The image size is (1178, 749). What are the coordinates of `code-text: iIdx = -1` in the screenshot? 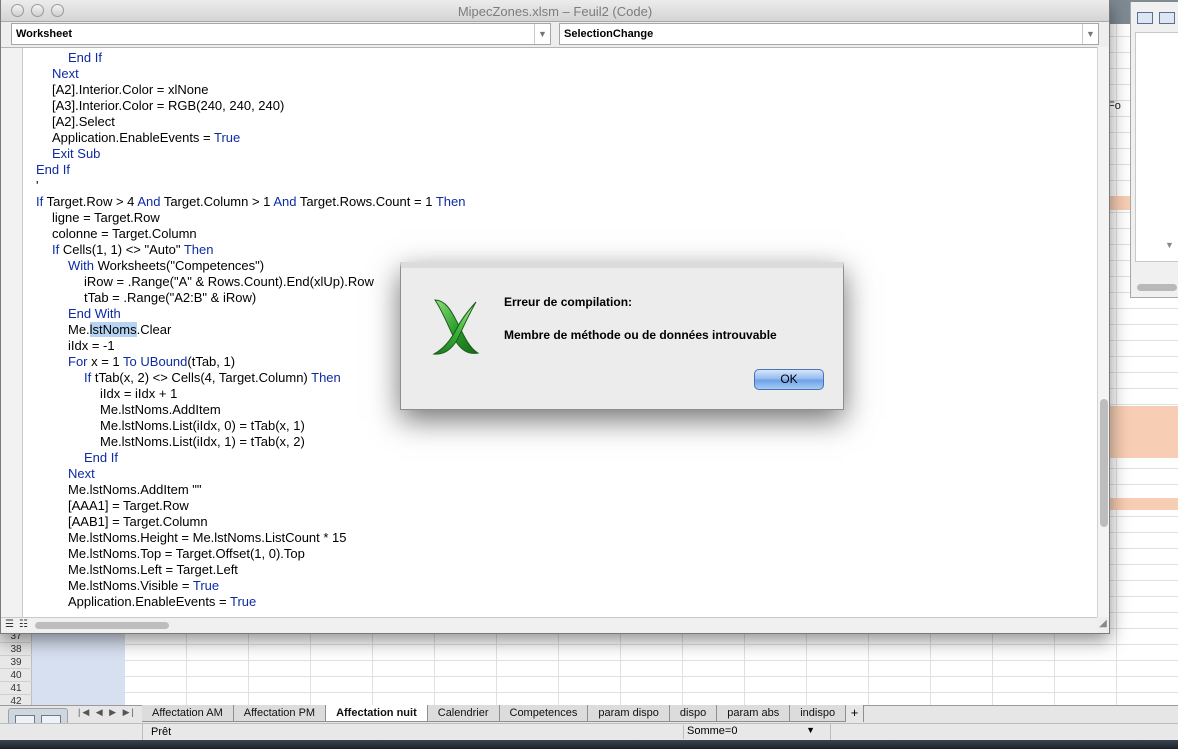 It's located at (91, 345).